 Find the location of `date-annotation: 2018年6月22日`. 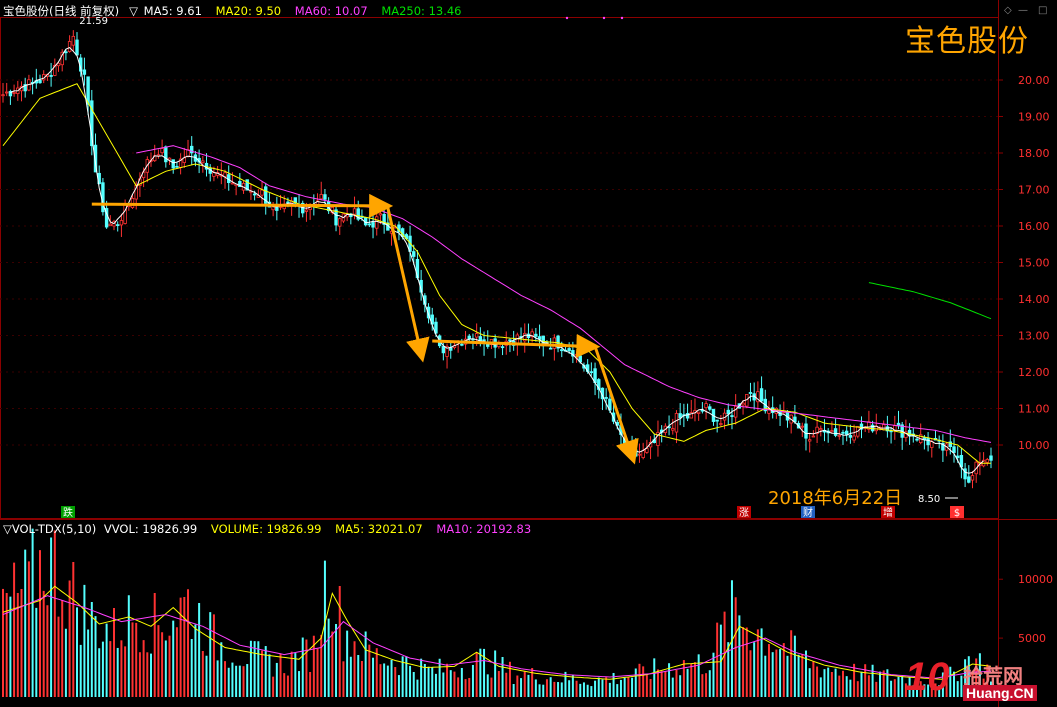

date-annotation: 2018年6月22日 is located at coordinates (835, 498).